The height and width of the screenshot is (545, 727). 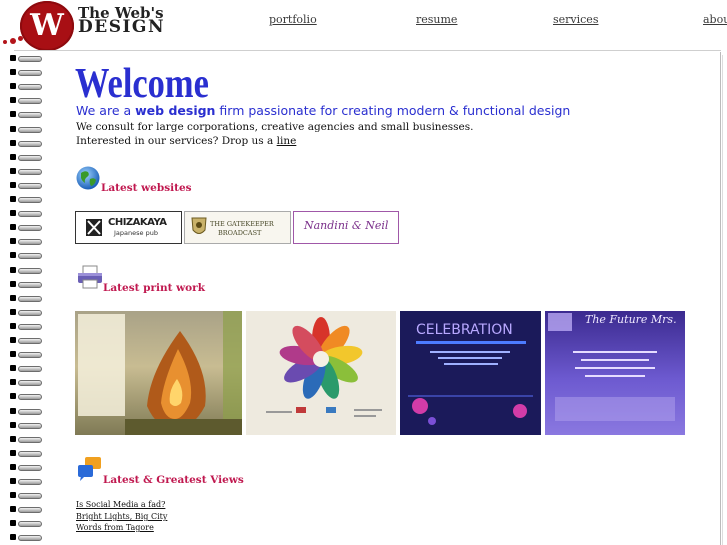 I want to click on page-edge, so click(x=720, y=298).